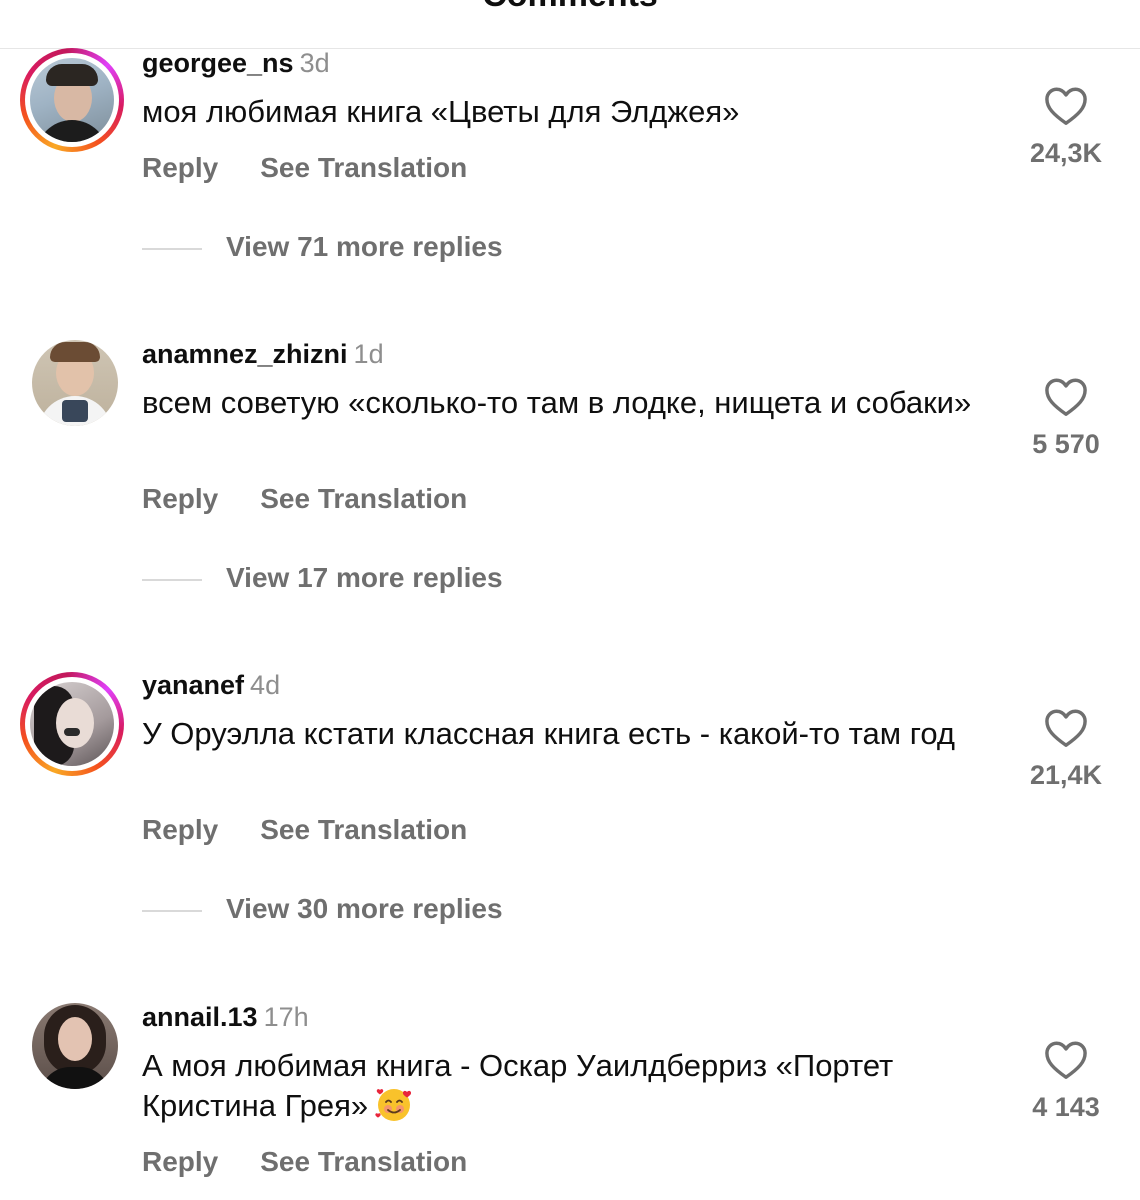  I want to click on comment-meta: georgee_ns 3d, so click(236, 63).